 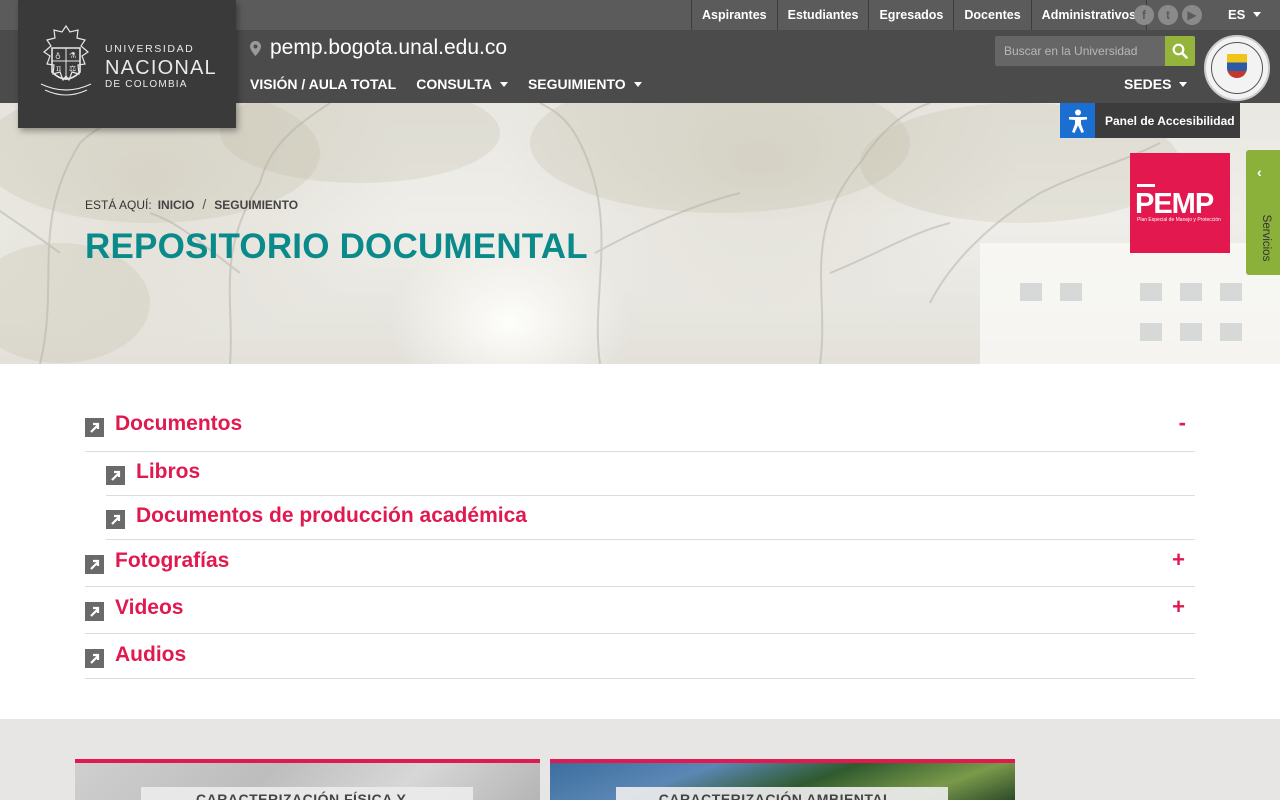 I want to click on pemp-logo-subtitle: Plan Especial de Manejo y Protección, so click(x=1179, y=220).